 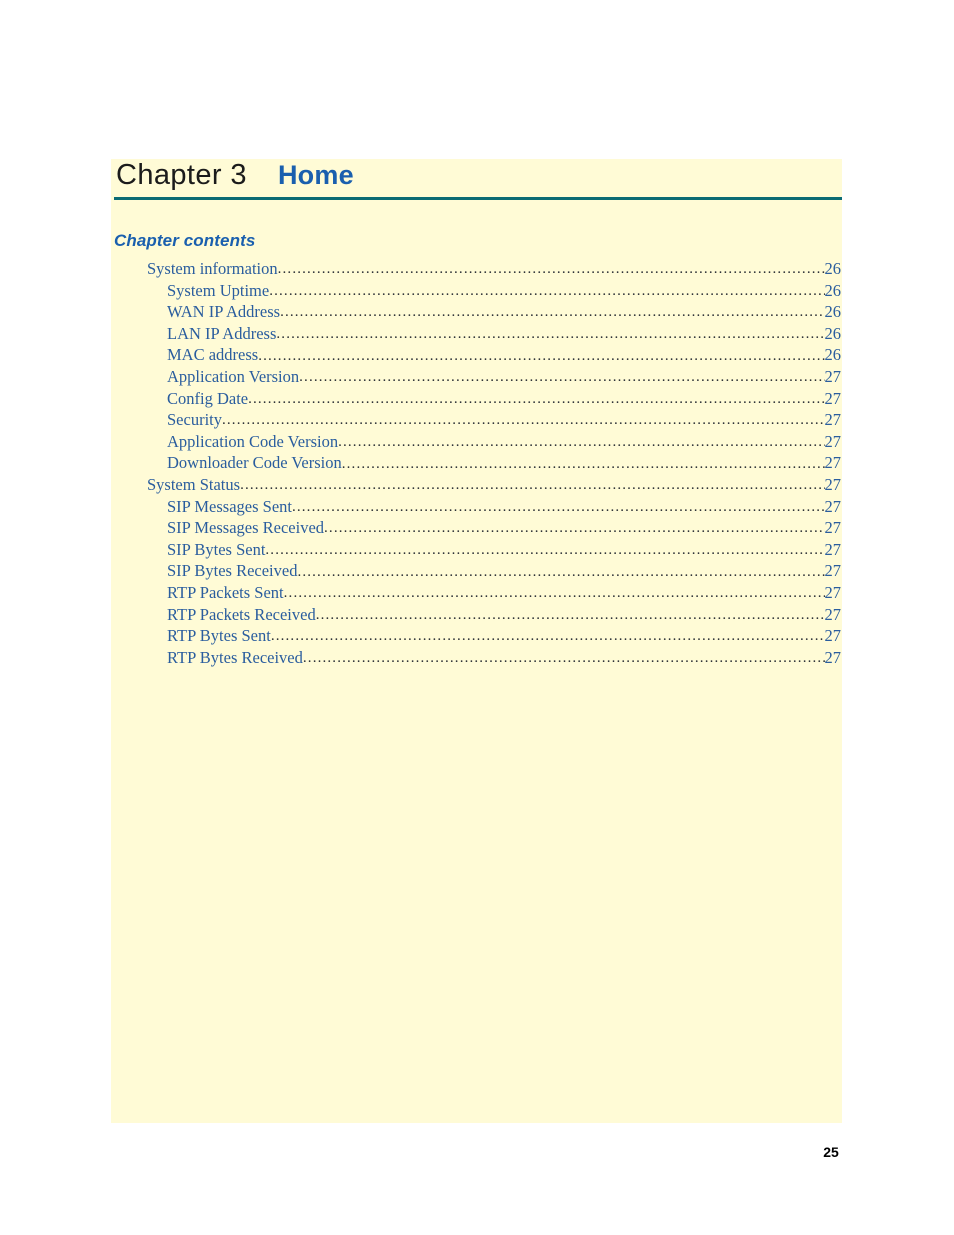 I want to click on chapter-title: Home, so click(x=315, y=175).